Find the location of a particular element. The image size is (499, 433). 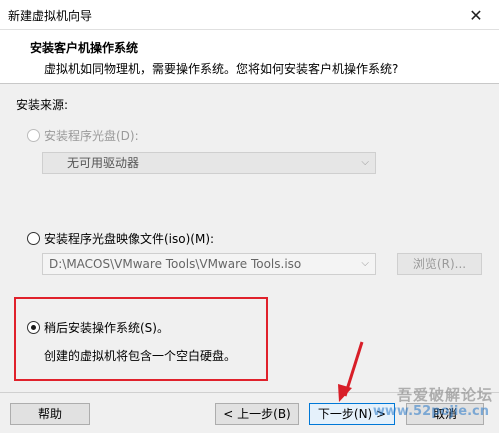

highlight-box is located at coordinates (141, 339).